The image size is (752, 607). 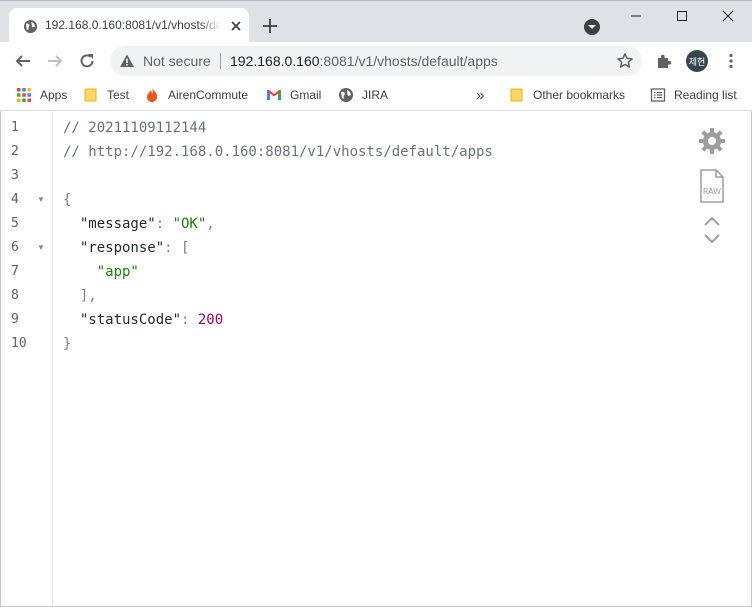 I want to click on json-close-brace: }, so click(x=67, y=344).